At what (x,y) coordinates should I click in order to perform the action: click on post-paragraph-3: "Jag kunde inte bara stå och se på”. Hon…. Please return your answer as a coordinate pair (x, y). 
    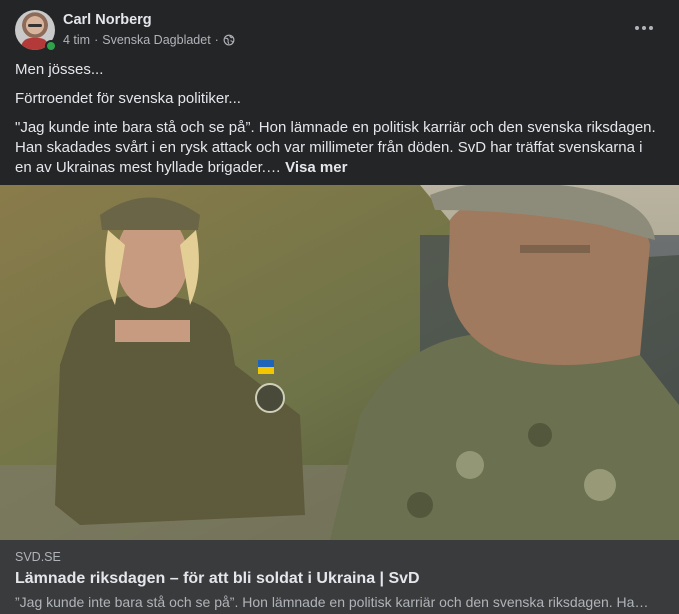
    Looking at the image, I should click on (338, 148).